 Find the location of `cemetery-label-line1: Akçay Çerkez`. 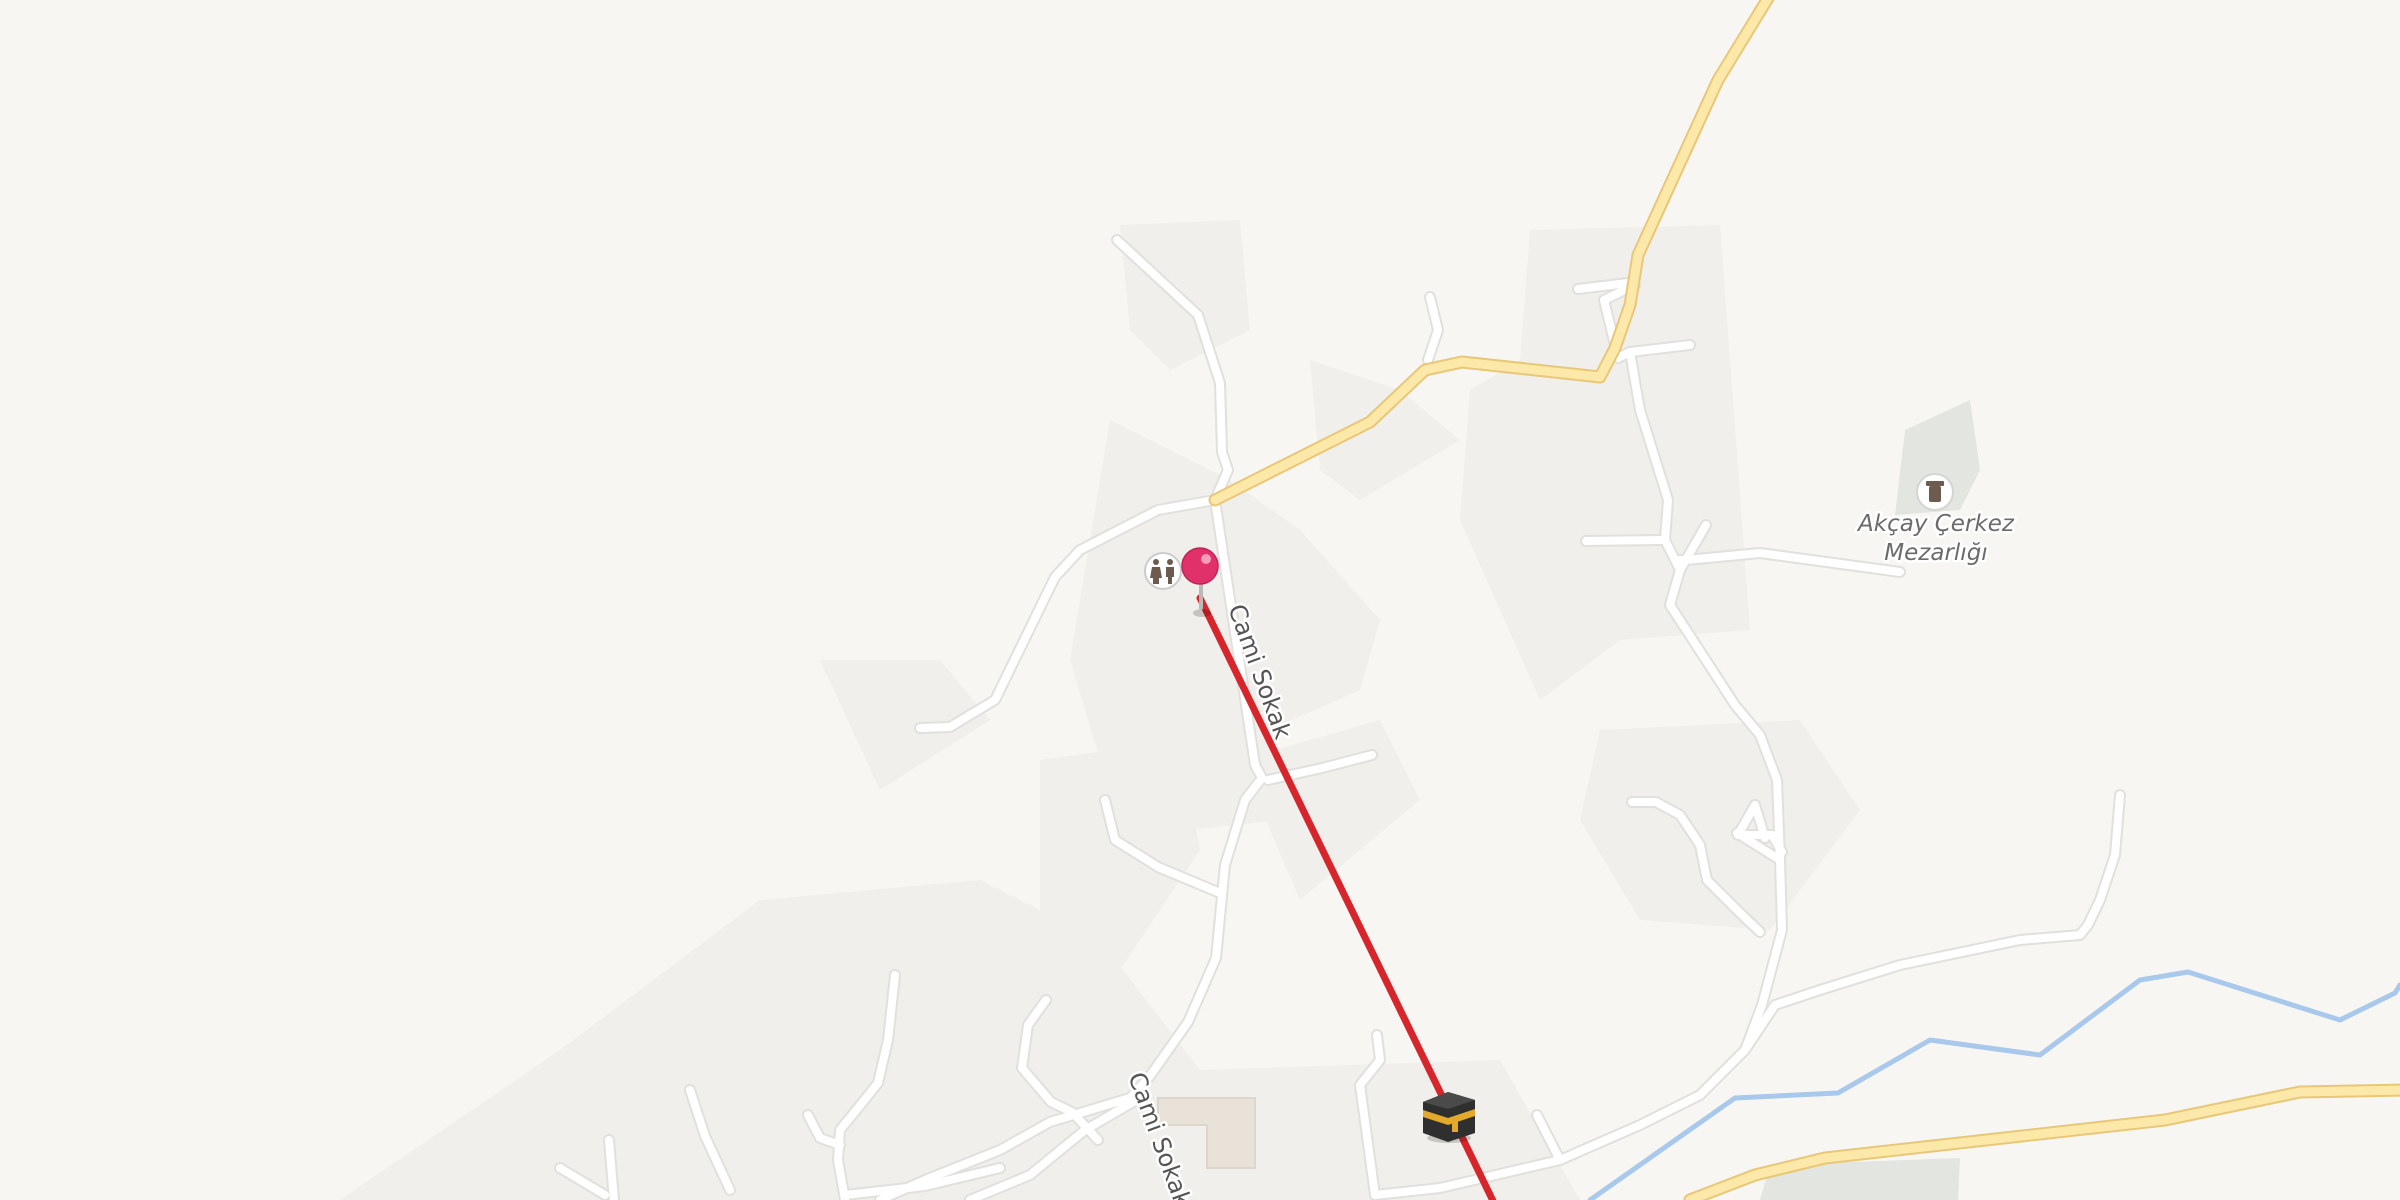

cemetery-label-line1: Akçay Çerkez is located at coordinates (1935, 524).